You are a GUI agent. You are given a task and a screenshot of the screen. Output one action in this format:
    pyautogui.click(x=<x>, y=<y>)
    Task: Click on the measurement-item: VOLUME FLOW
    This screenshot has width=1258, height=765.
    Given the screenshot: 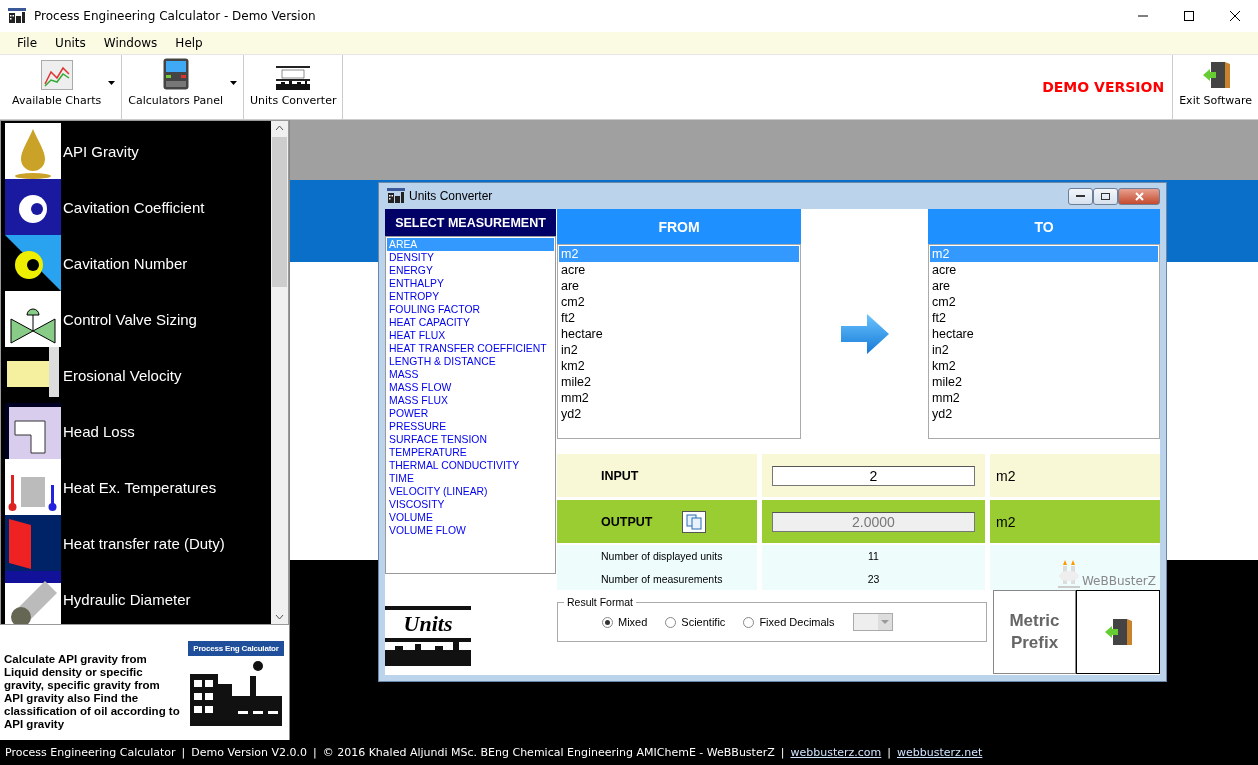 What is the action you would take?
    pyautogui.click(x=470, y=530)
    